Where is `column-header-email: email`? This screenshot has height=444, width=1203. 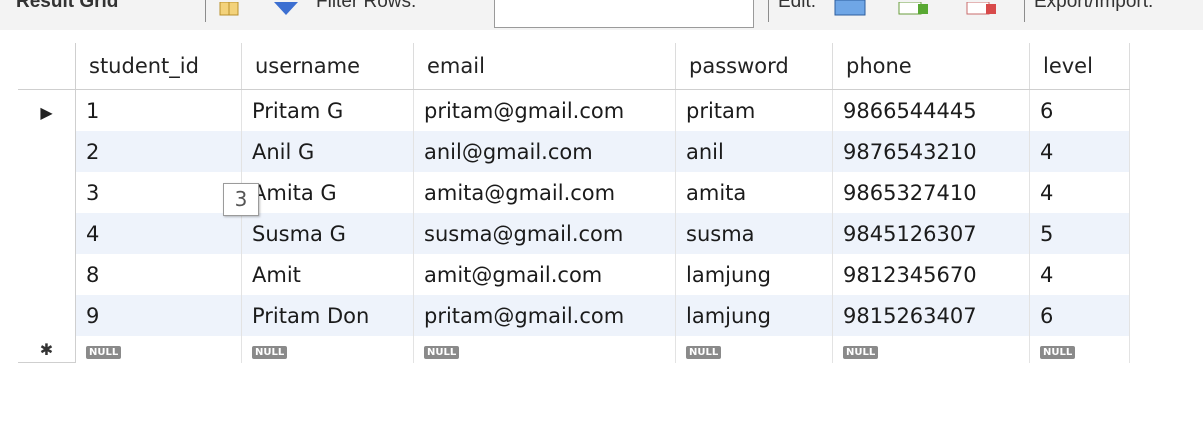
column-header-email: email is located at coordinates (544, 66).